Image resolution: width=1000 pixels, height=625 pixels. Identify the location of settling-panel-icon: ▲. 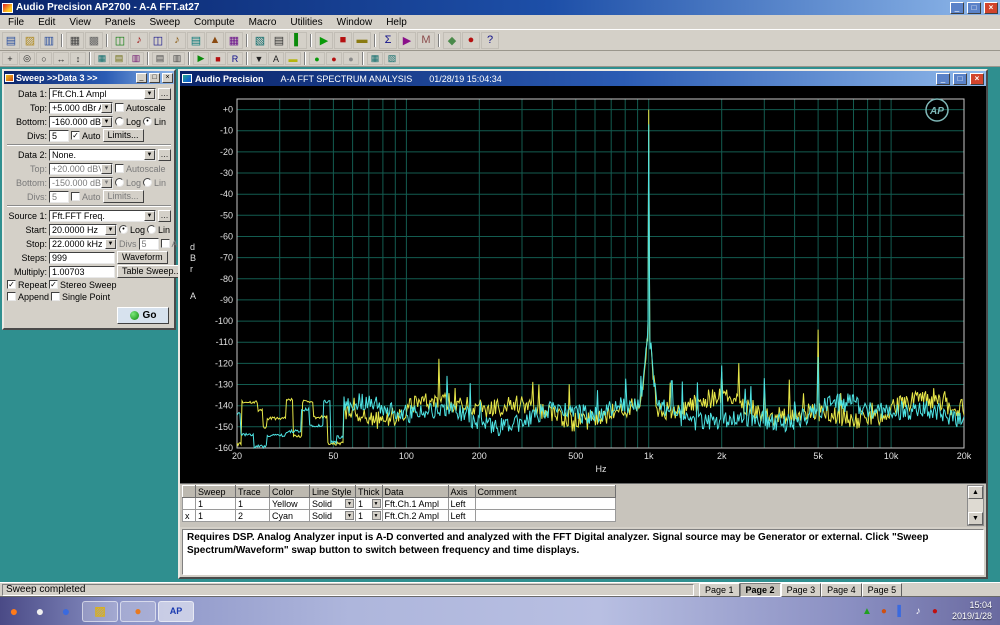
(215, 40).